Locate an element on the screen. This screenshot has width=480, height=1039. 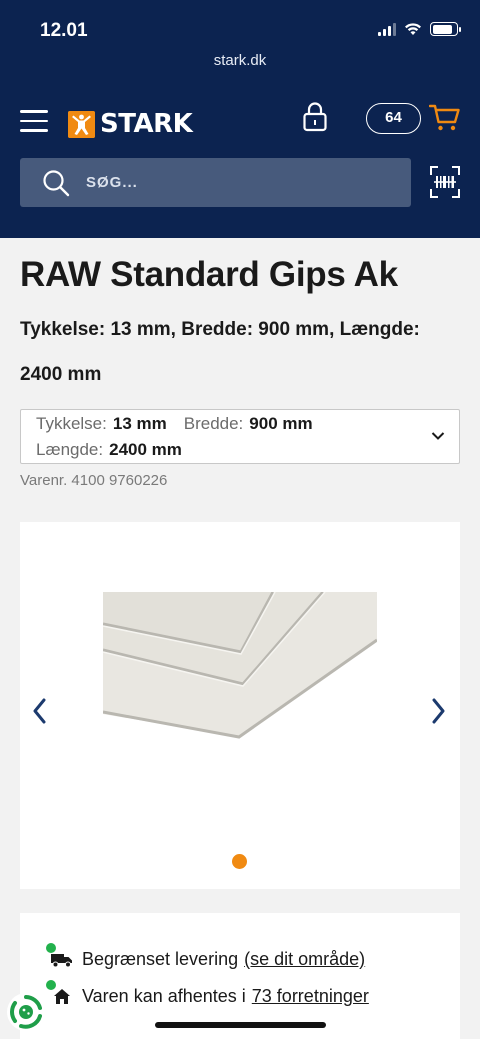
search-input is located at coordinates (236, 182).